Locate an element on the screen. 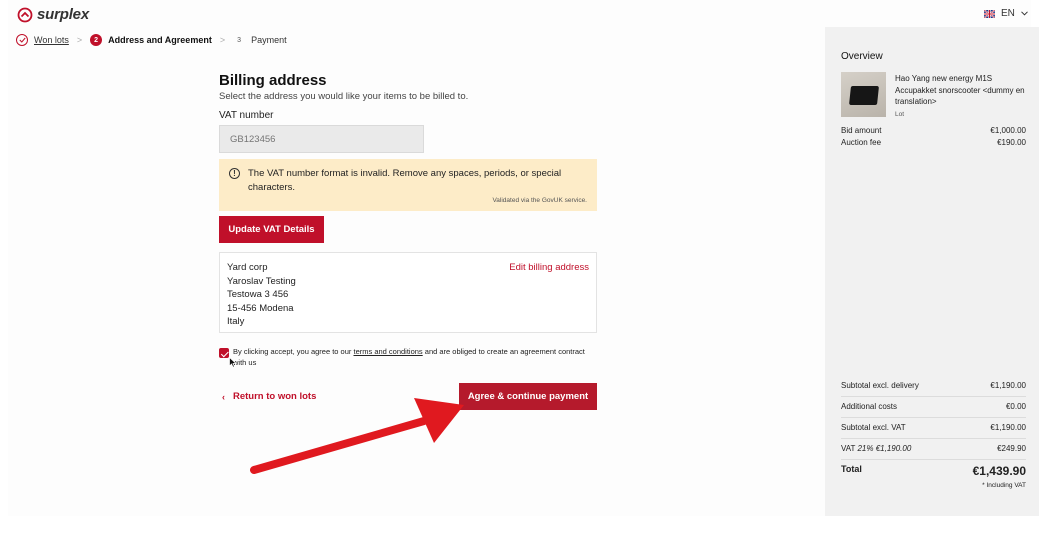 This screenshot has width=1045, height=536. additional-costs-row: Additional costs €0.00 is located at coordinates (933, 406).